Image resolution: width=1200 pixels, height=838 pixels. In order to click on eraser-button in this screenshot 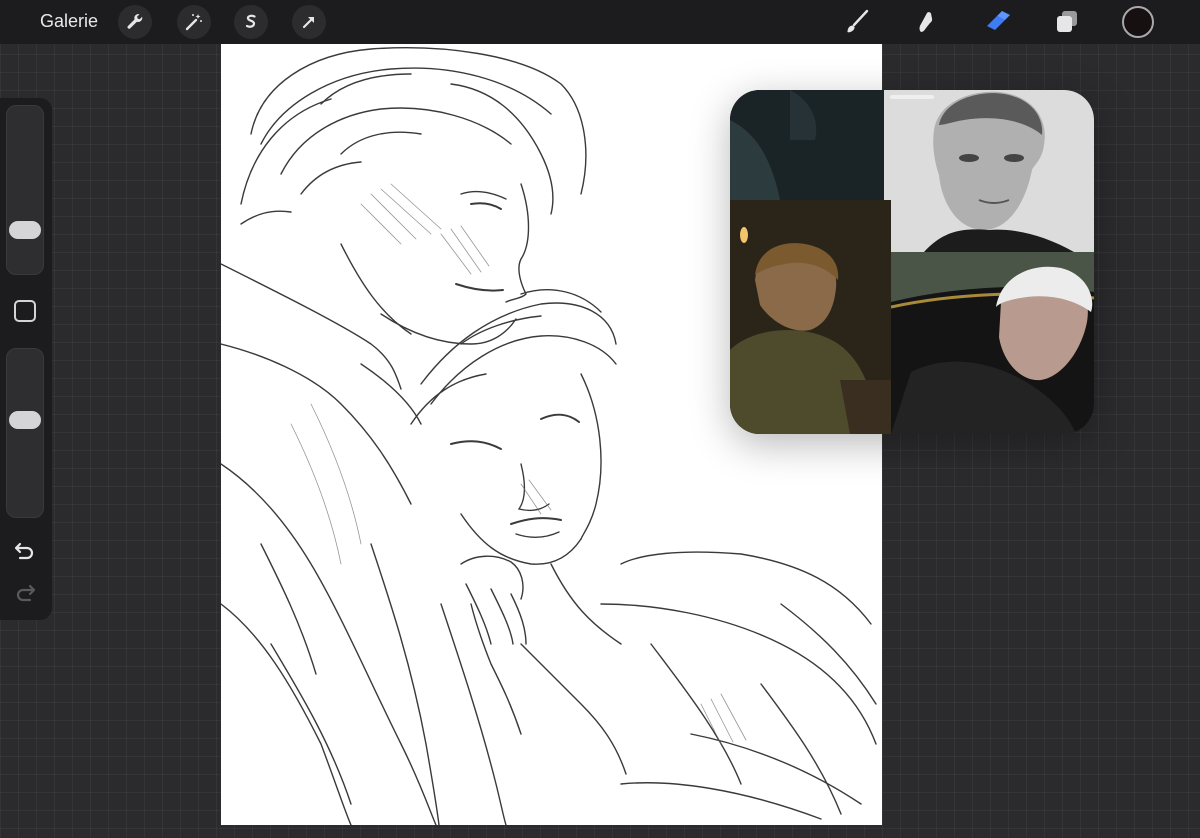, I will do `click(997, 22)`.